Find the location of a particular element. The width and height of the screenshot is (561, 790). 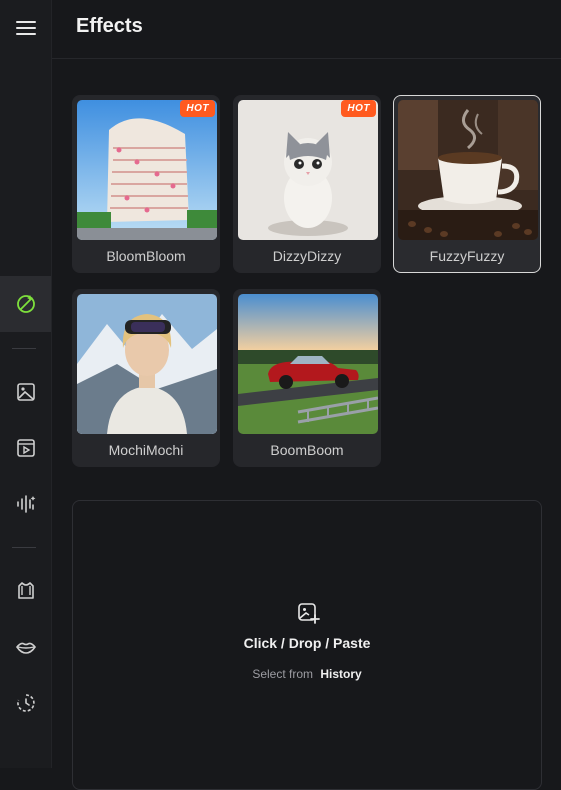

upload-title: Click / Drop / Paste is located at coordinates (307, 643).